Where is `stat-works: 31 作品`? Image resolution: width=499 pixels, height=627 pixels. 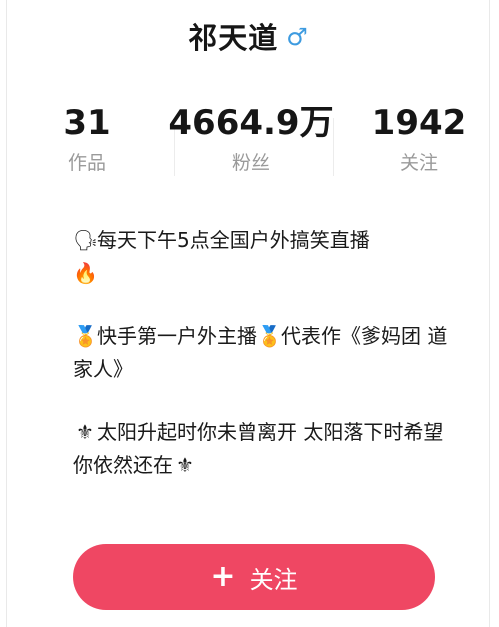 stat-works: 31 作品 is located at coordinates (87, 139).